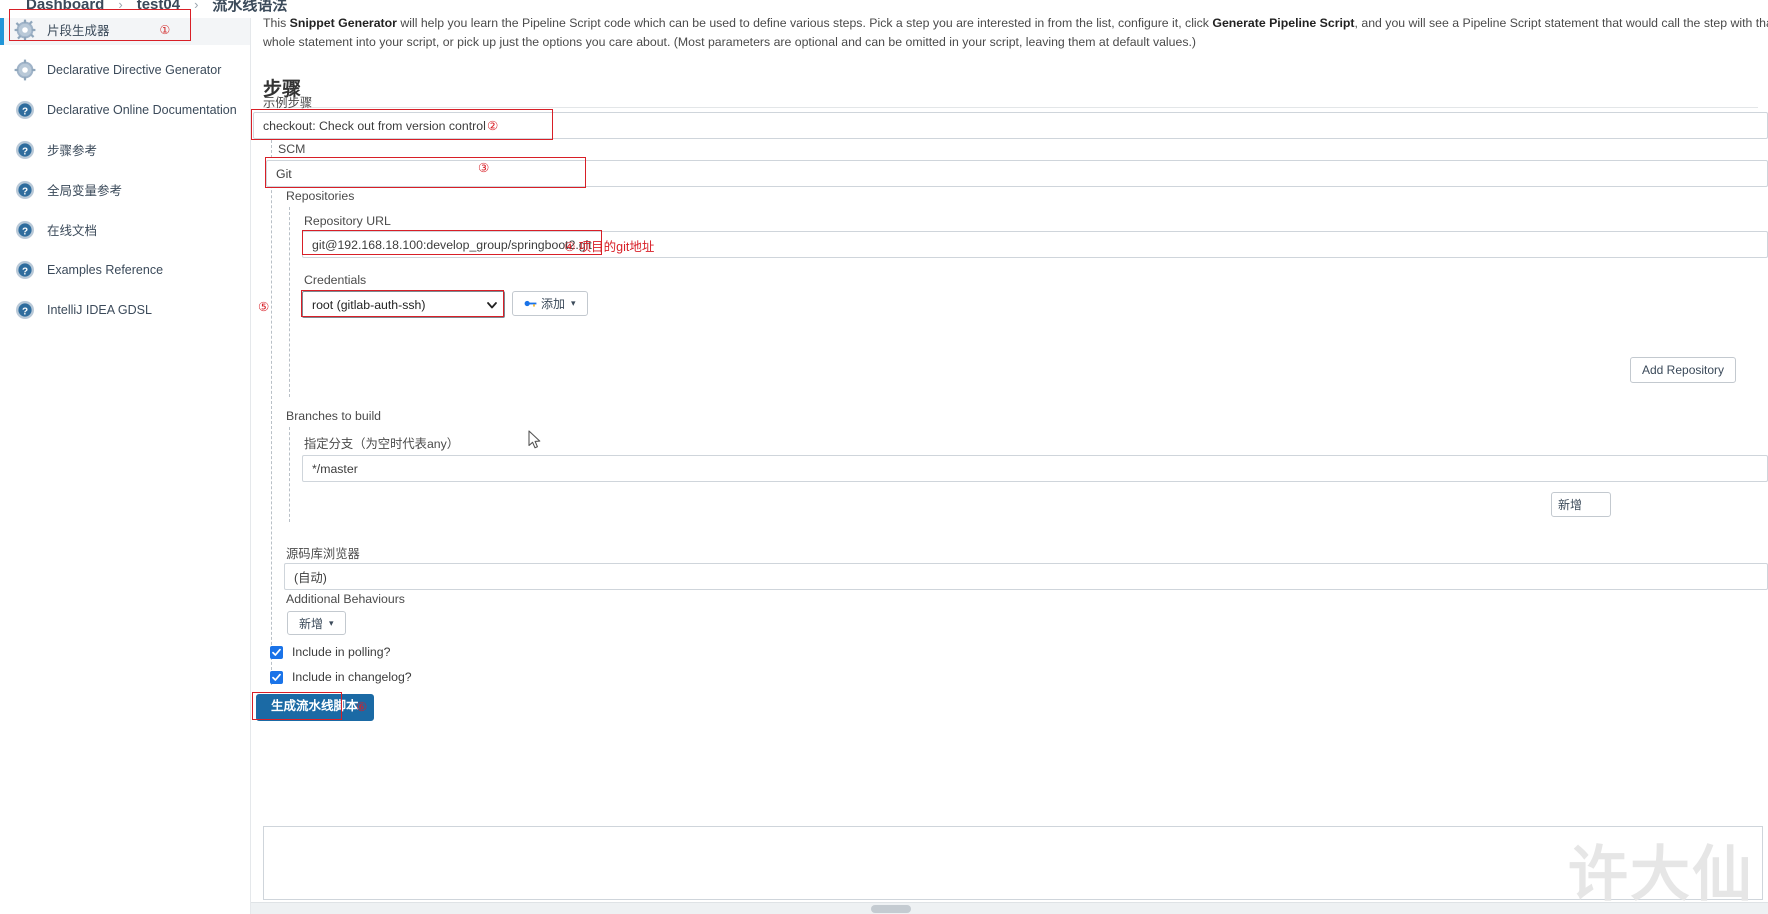  I want to click on sidebar-item-label: 在线文档, so click(72, 231).